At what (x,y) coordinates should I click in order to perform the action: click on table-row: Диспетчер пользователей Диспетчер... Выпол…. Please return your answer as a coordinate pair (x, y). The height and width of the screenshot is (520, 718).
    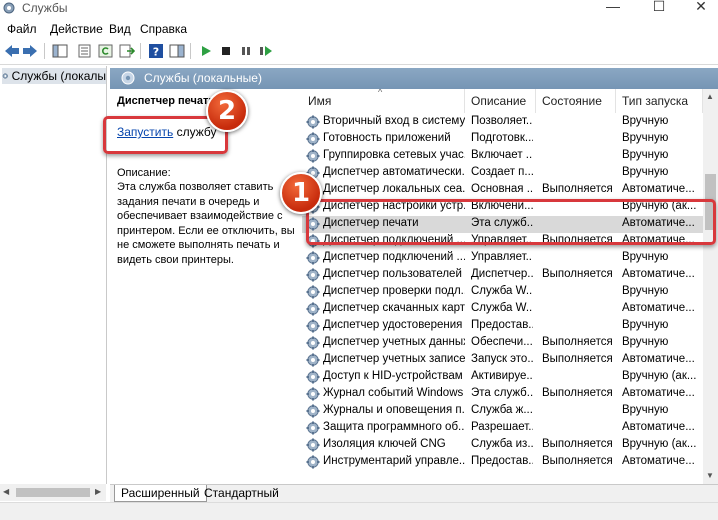
    Looking at the image, I should click on (502, 275).